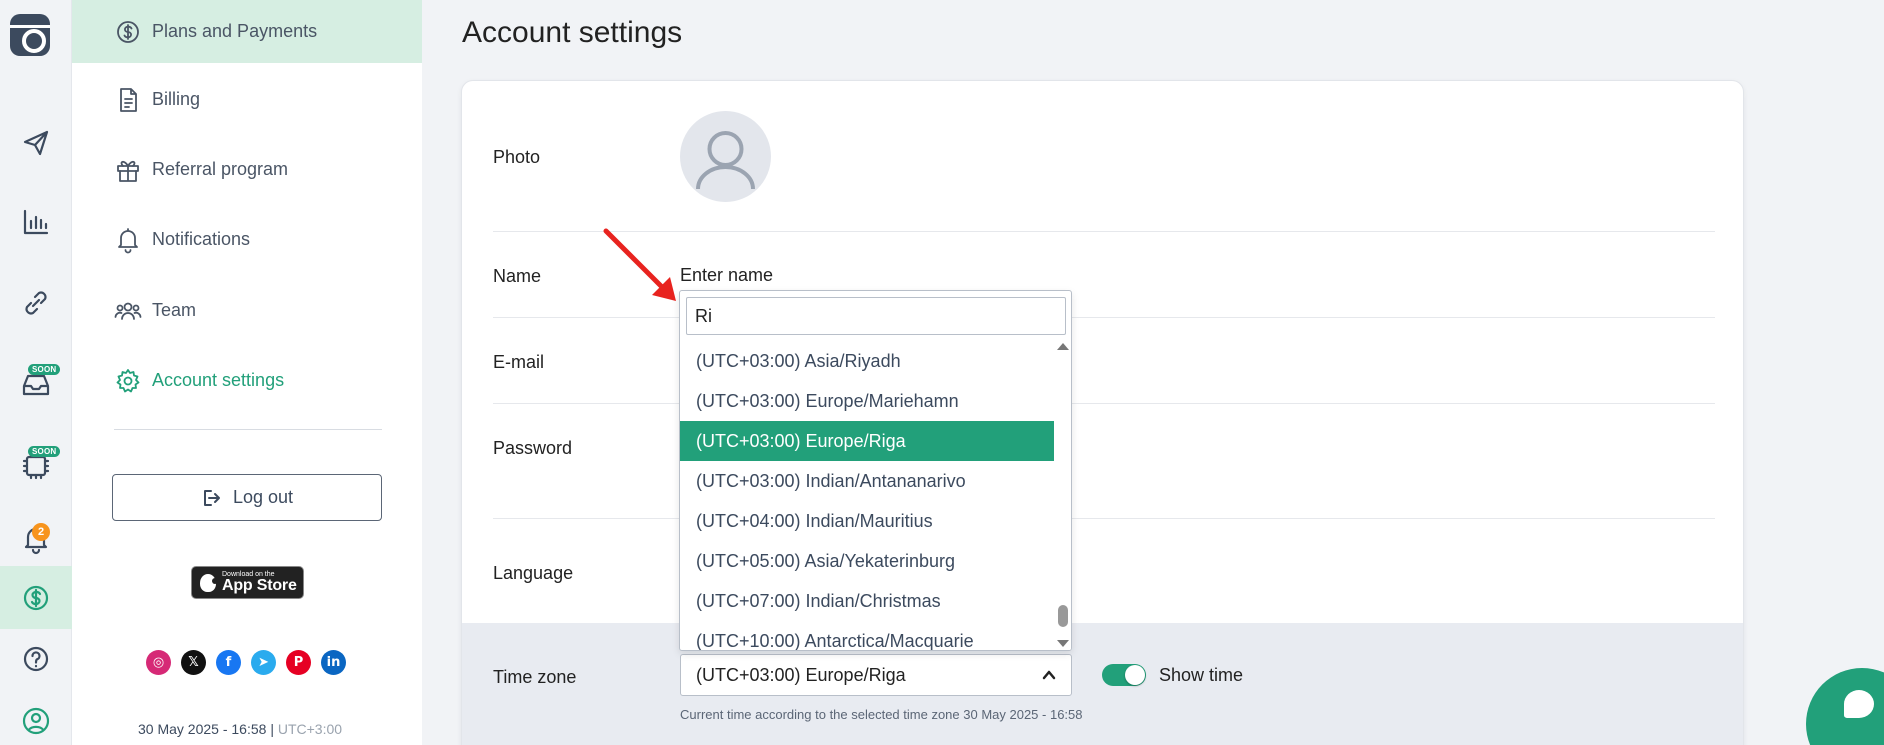  I want to click on menu-item-team: Team, so click(247, 310).